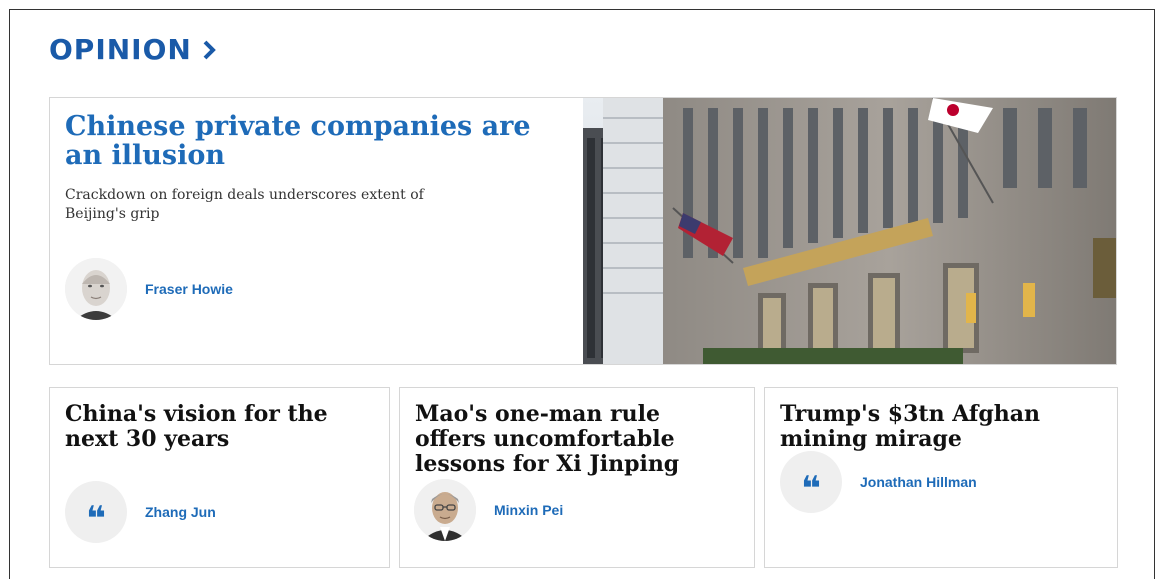 This screenshot has height=579, width=1157. Describe the element at coordinates (940, 427) in the screenshot. I see `article-headline-3: Trump's $3tn Afghan mining mirage` at that location.